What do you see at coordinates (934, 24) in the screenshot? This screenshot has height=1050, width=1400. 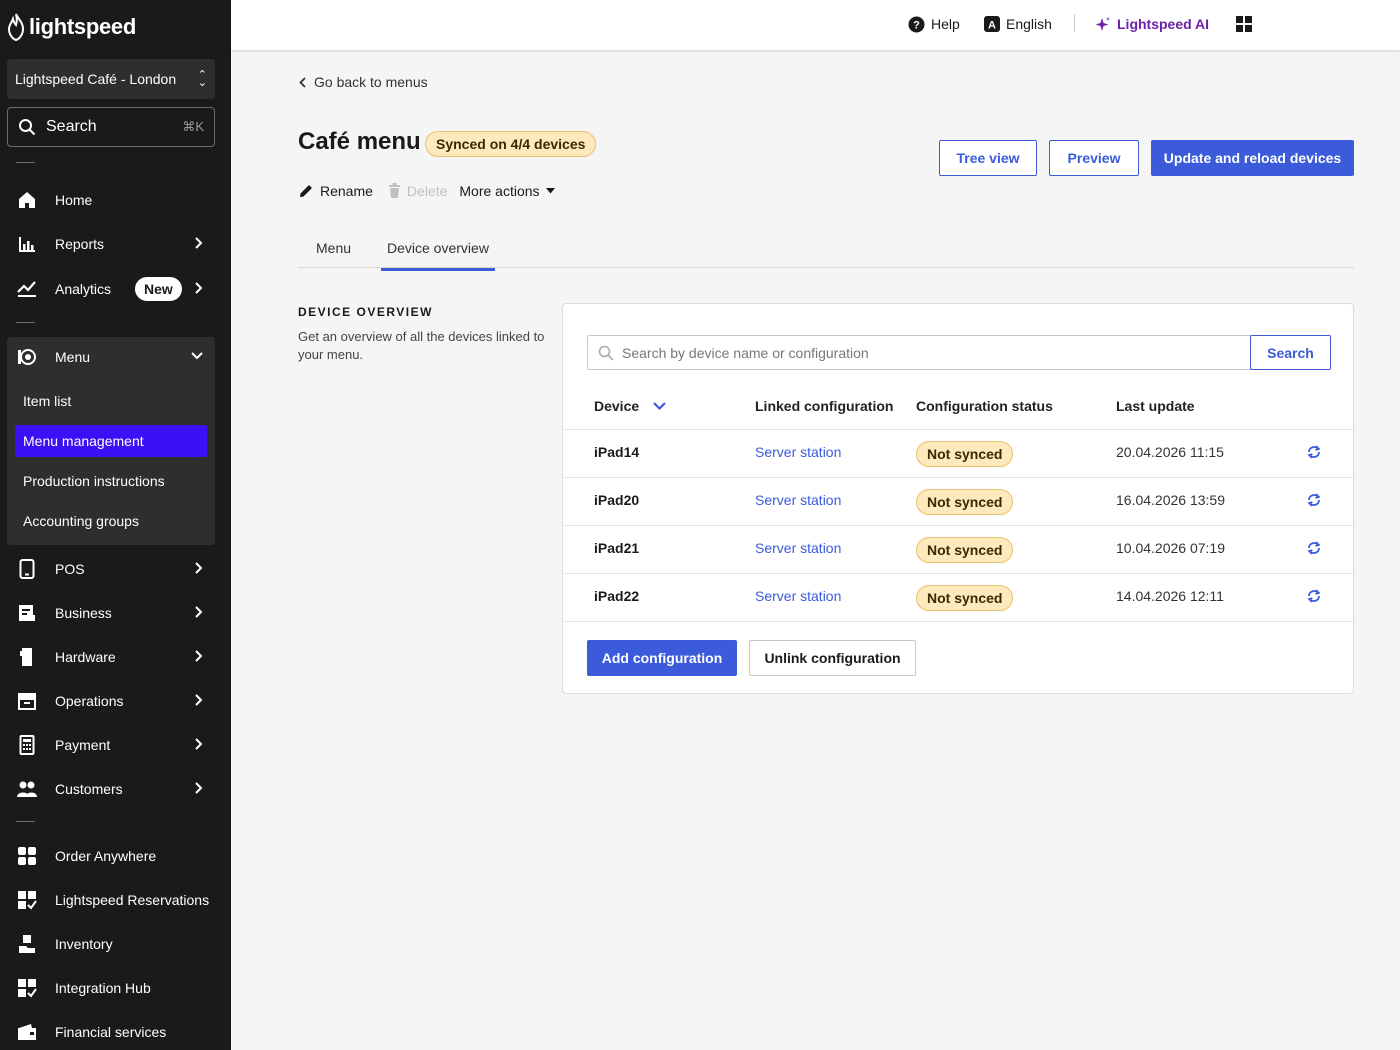 I see `help-link: ? Help` at bounding box center [934, 24].